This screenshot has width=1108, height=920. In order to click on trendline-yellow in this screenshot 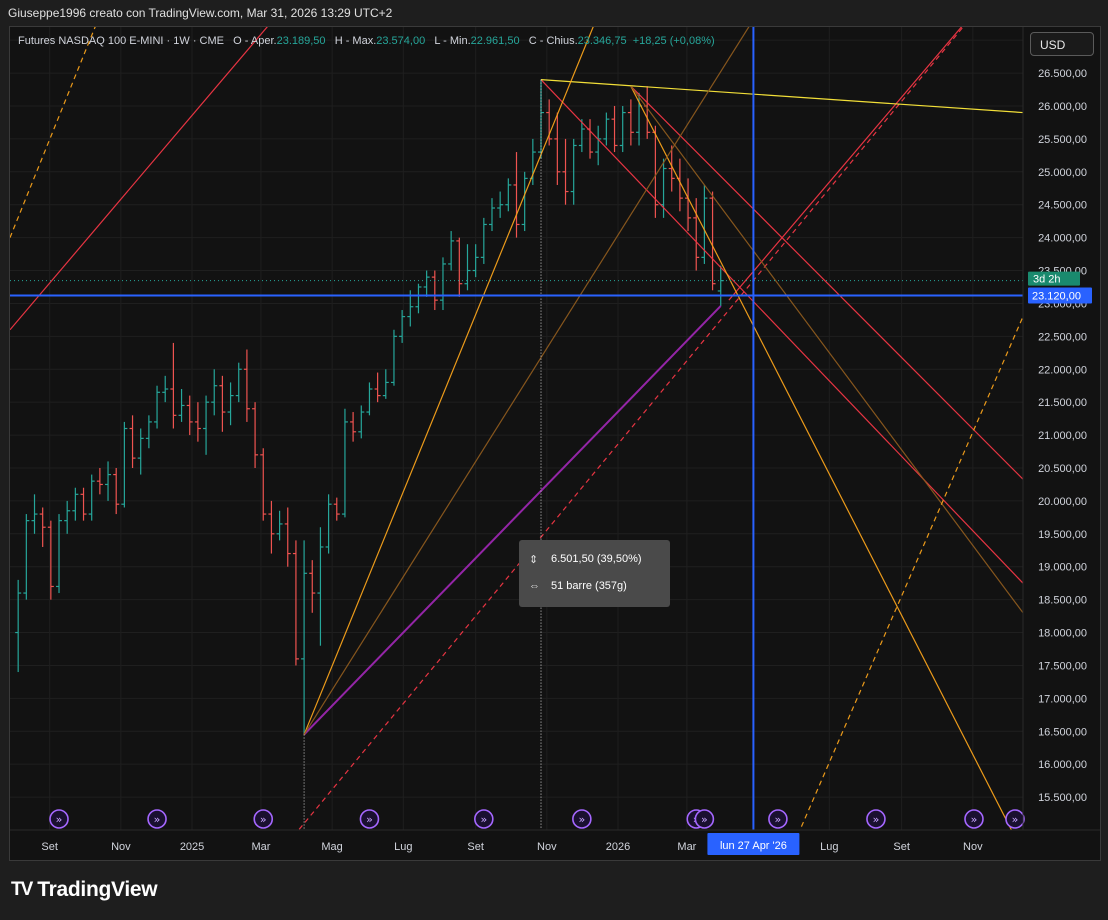, I will do `click(781, 96)`.